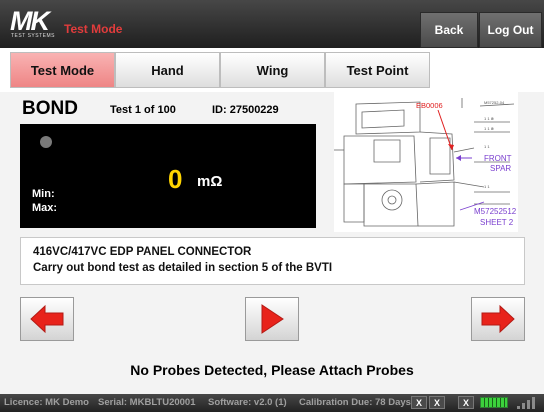 Image resolution: width=544 pixels, height=412 pixels. What do you see at coordinates (429, 105) in the screenshot?
I see `drawing-label-eb: EB0006` at bounding box center [429, 105].